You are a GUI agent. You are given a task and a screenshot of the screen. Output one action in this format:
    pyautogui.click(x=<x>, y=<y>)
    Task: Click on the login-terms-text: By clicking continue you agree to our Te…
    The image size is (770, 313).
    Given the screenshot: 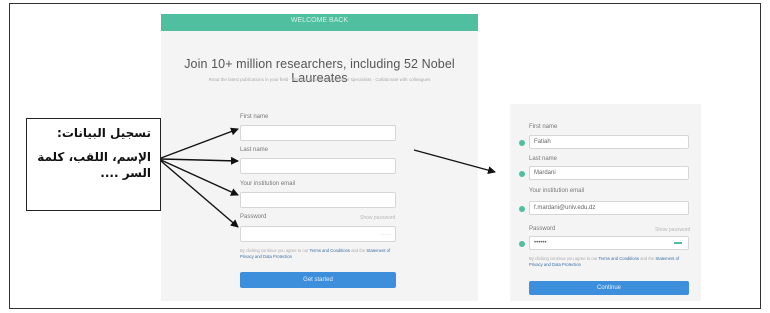 What is the action you would take?
    pyautogui.click(x=610, y=262)
    